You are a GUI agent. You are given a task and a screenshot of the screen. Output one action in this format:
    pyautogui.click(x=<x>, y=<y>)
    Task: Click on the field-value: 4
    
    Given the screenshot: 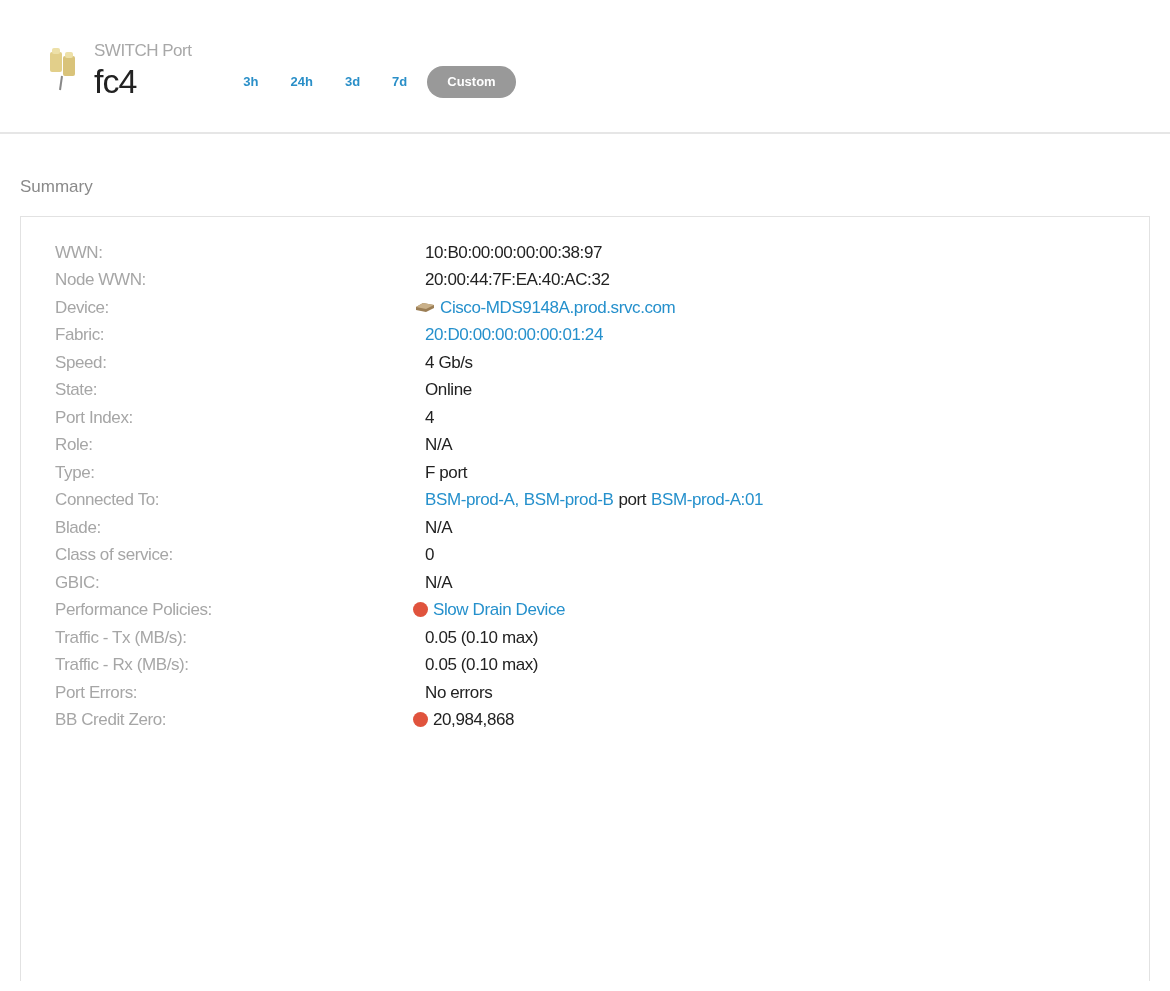 What is the action you would take?
    pyautogui.click(x=430, y=417)
    